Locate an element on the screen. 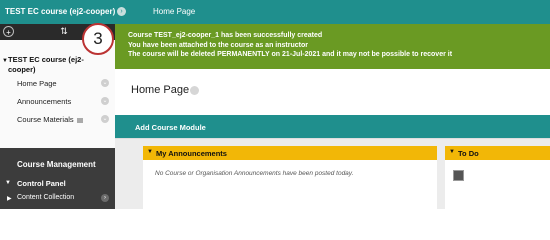 Image resolution: width=550 pixels, height=240 pixels. course-menu-title: ▼ TEST EC course (ej2-cooper) is located at coordinates (45, 65).